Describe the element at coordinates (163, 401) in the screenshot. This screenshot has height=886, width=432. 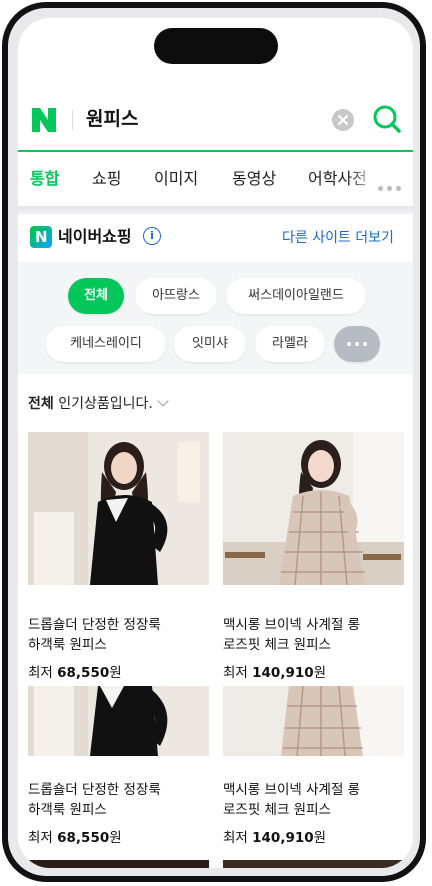
I see `chevron-down-icon` at that location.